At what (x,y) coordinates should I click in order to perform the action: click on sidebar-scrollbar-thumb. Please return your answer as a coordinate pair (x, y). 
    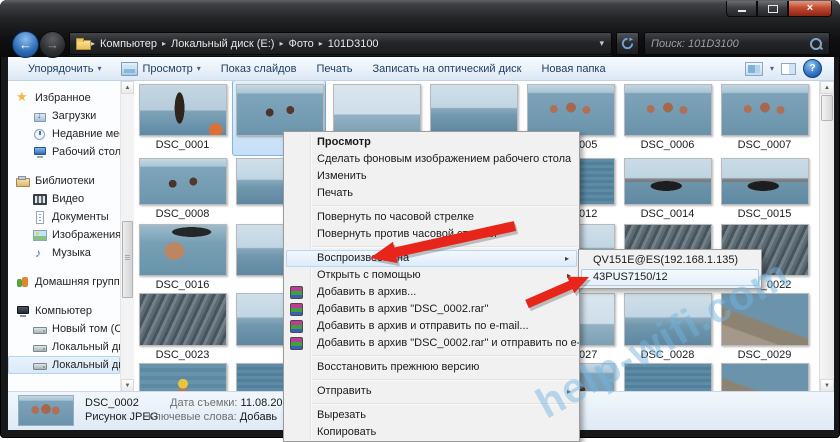
    Looking at the image, I should click on (127, 259).